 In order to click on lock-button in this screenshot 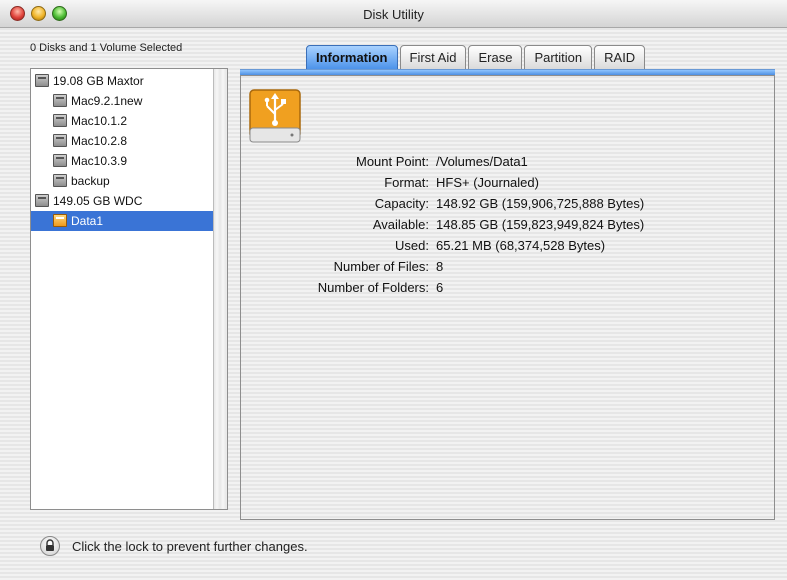, I will do `click(50, 546)`.